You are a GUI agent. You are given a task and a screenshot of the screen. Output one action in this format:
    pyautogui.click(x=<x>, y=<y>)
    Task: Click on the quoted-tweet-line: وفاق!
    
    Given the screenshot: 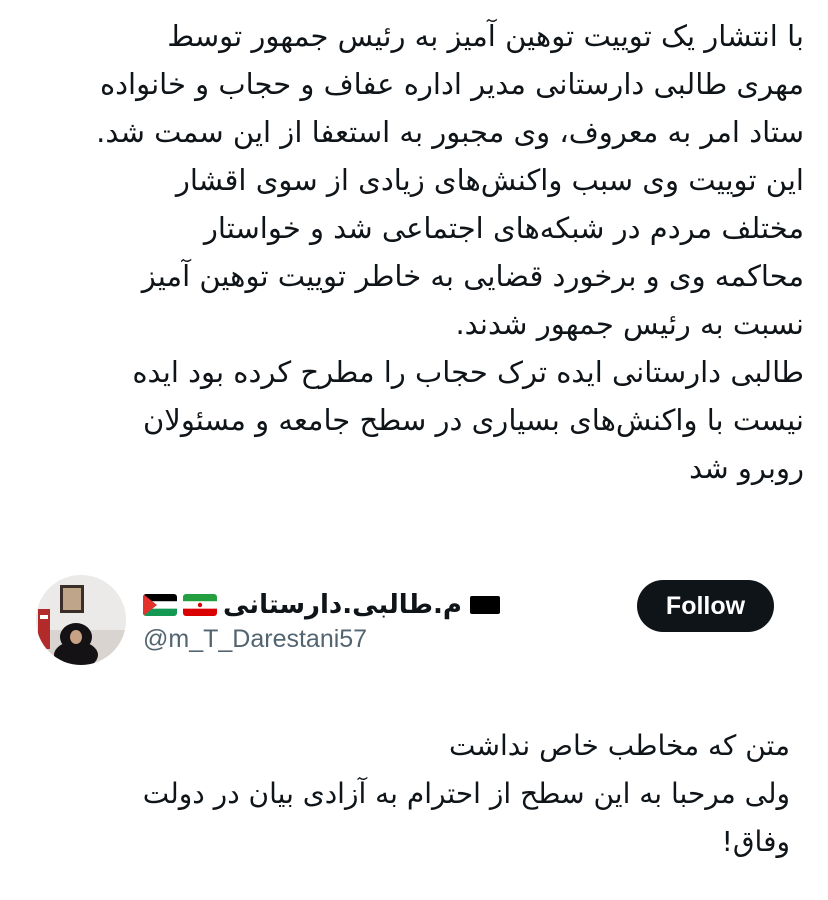 What is the action you would take?
    pyautogui.click(x=755, y=841)
    